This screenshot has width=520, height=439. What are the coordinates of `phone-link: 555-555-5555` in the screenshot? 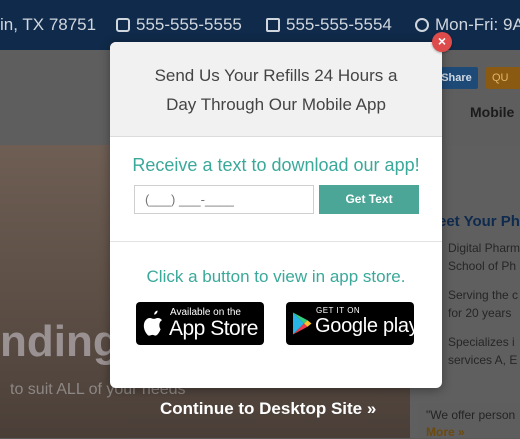 It's located at (179, 25).